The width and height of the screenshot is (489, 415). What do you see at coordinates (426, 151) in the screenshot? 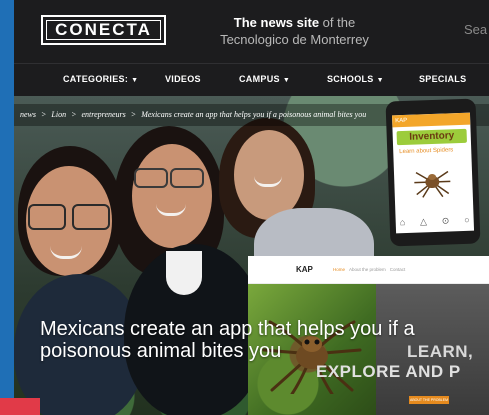
I see `app-subtitle: Learn about Spiders` at bounding box center [426, 151].